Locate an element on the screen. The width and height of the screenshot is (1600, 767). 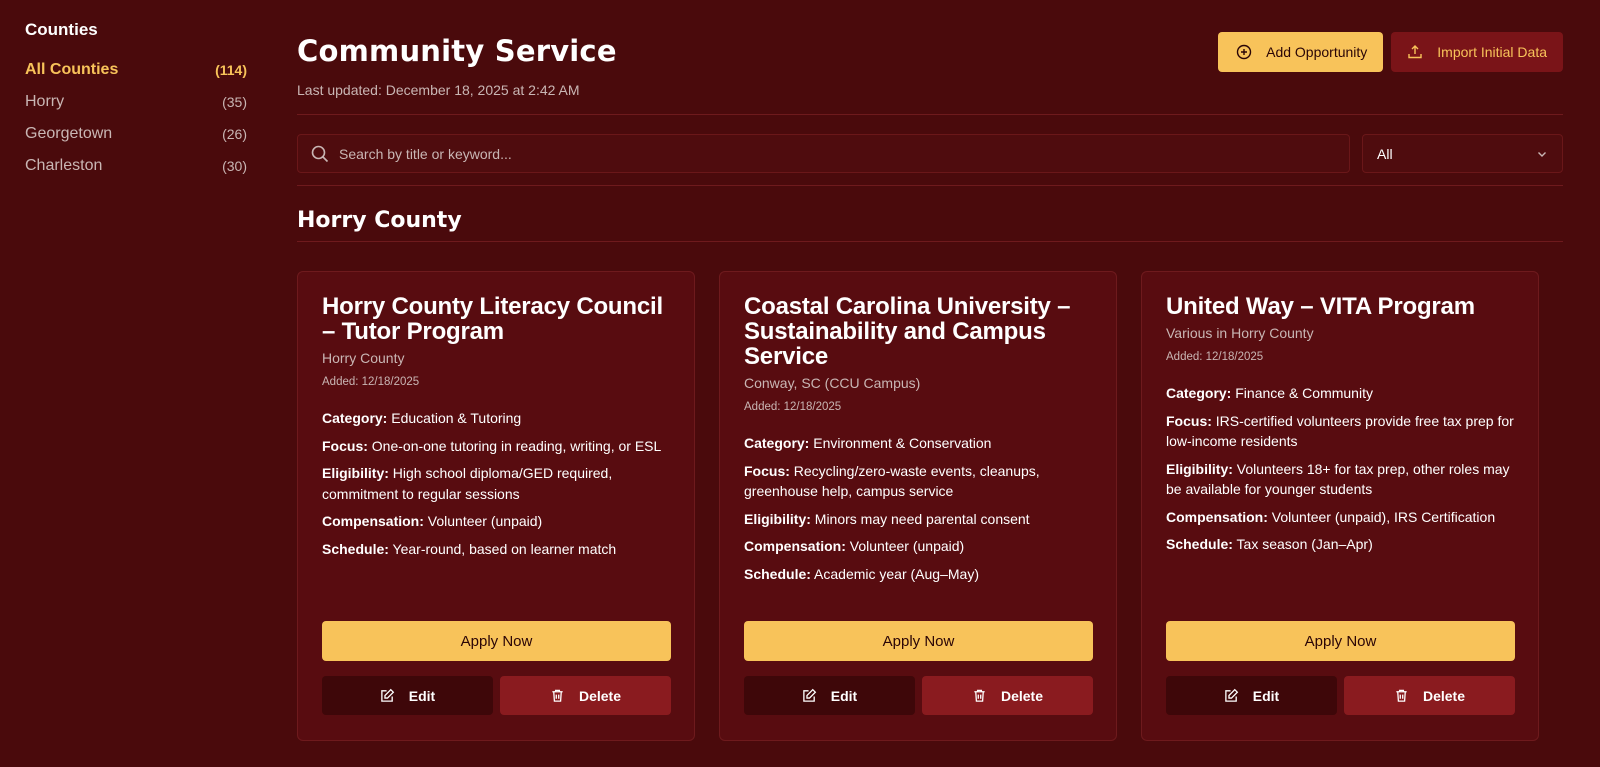
filter-select: All is located at coordinates (1462, 153).